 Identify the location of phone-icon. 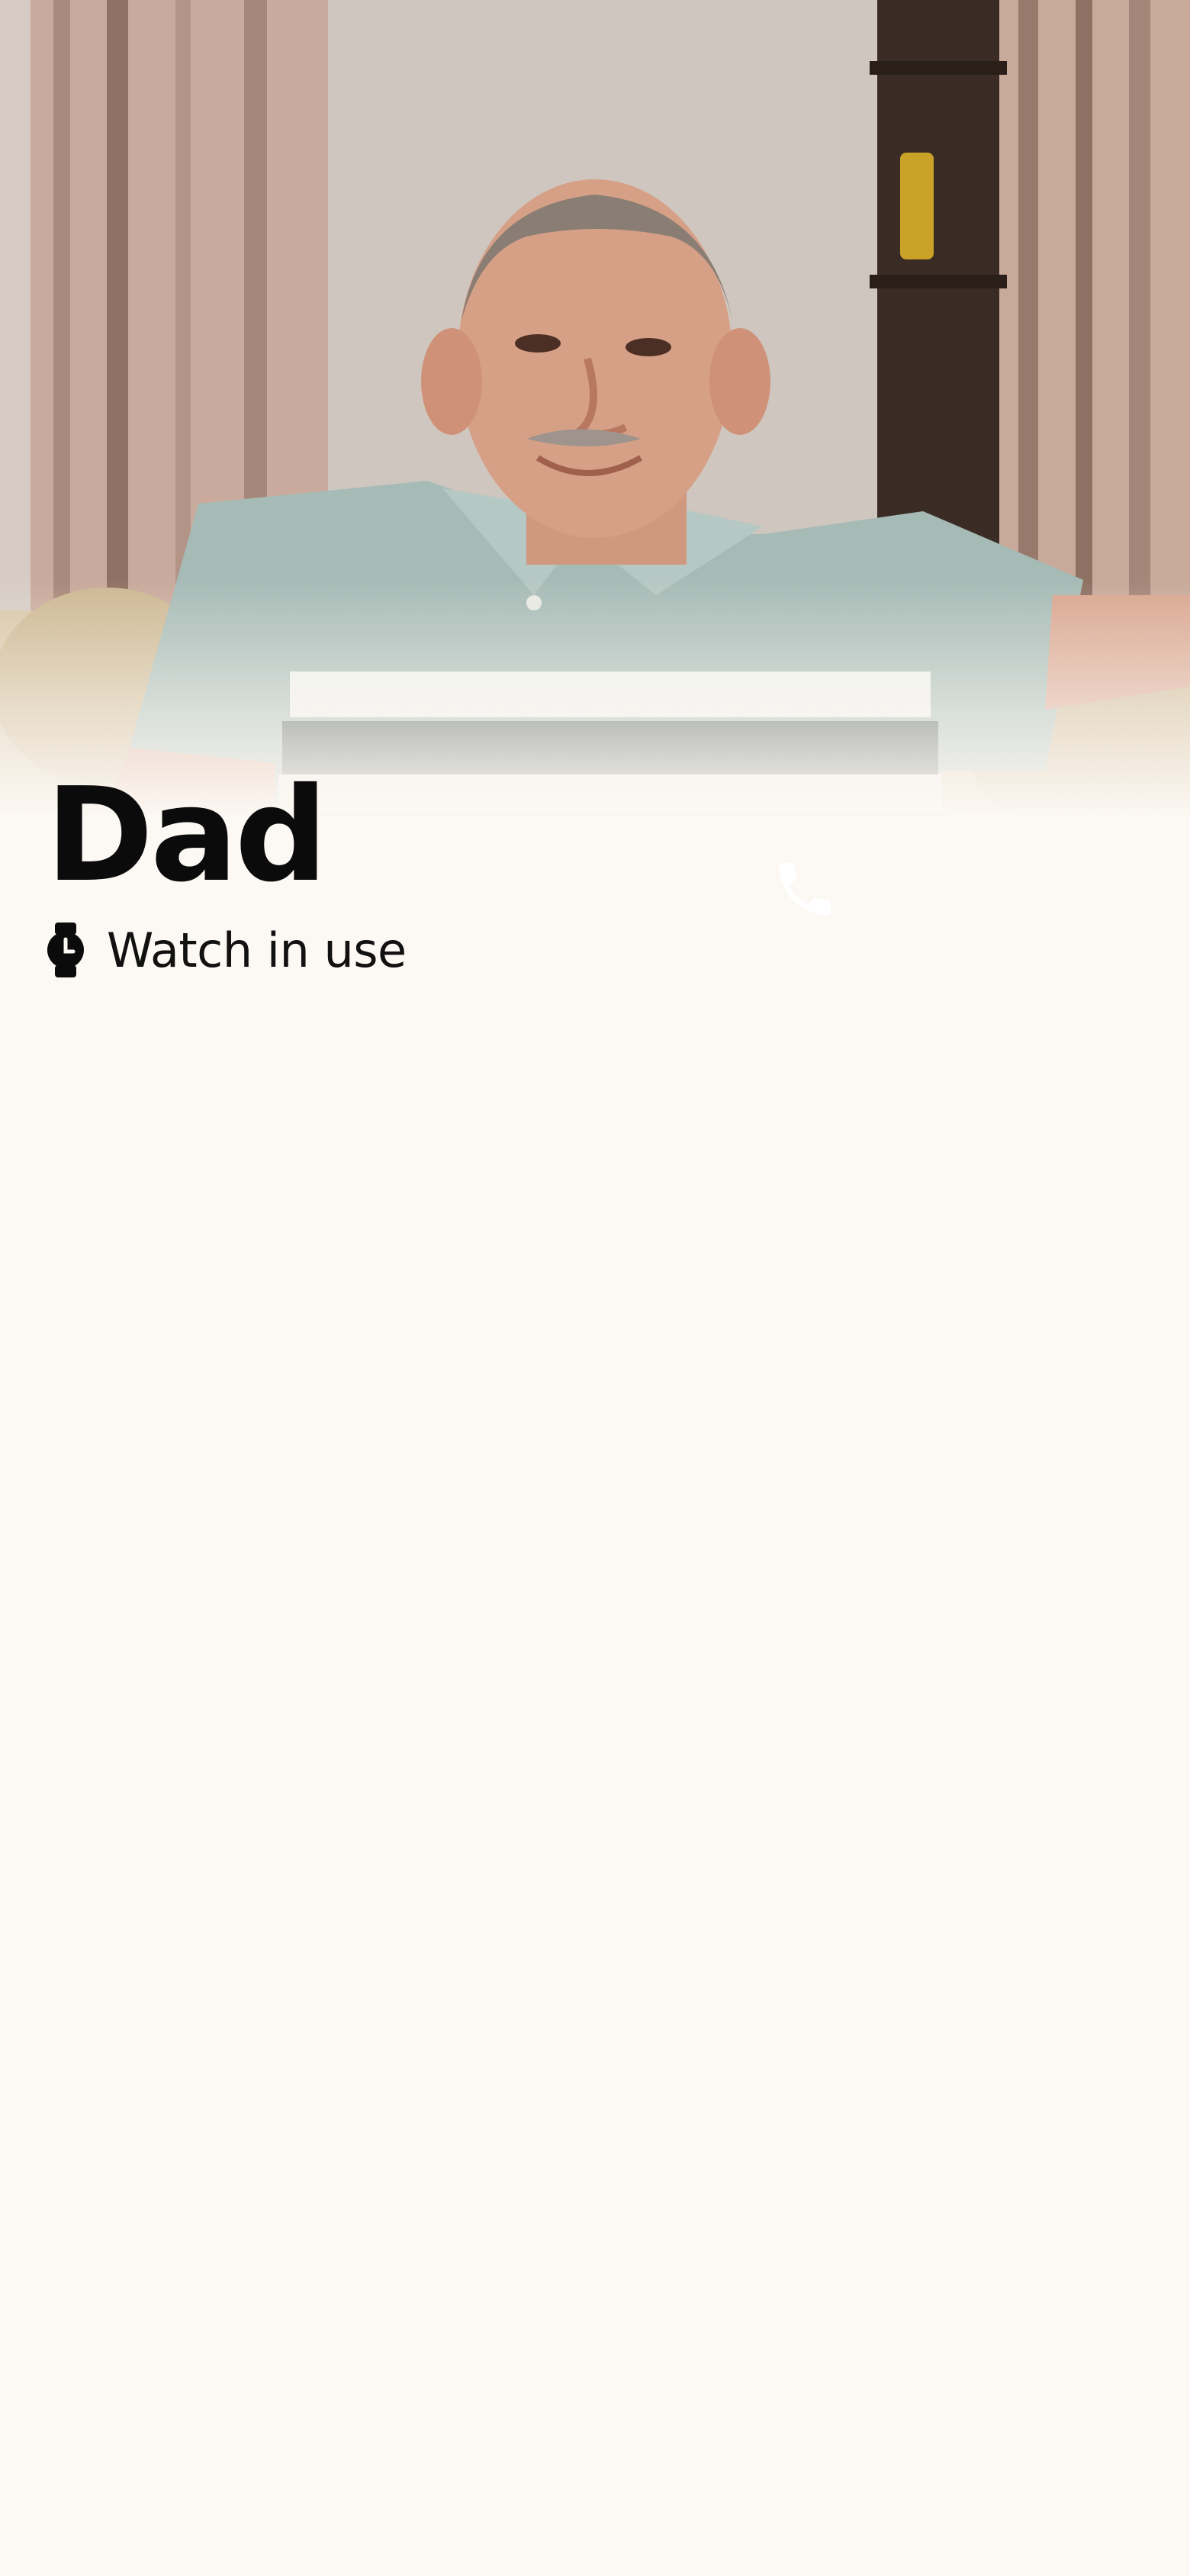
(805, 889).